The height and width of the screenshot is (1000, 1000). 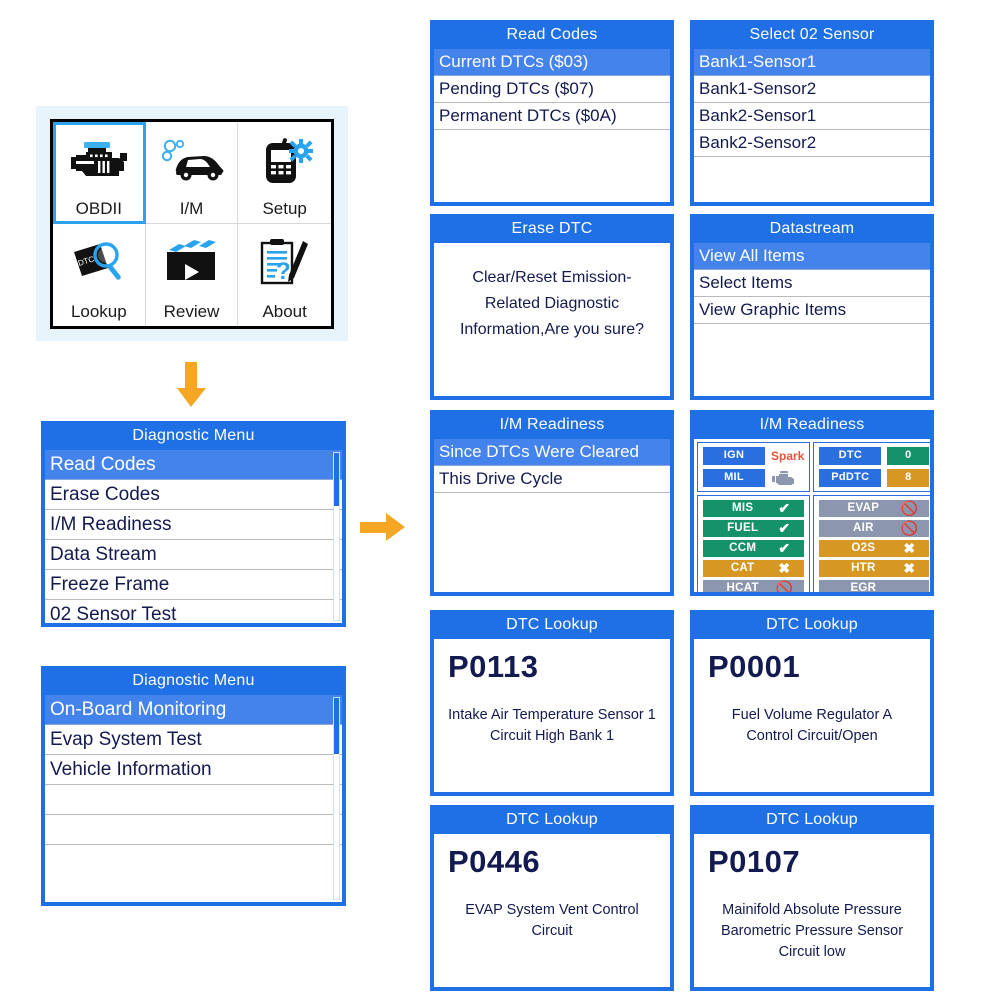 I want to click on list-item: Select Items, so click(x=812, y=283).